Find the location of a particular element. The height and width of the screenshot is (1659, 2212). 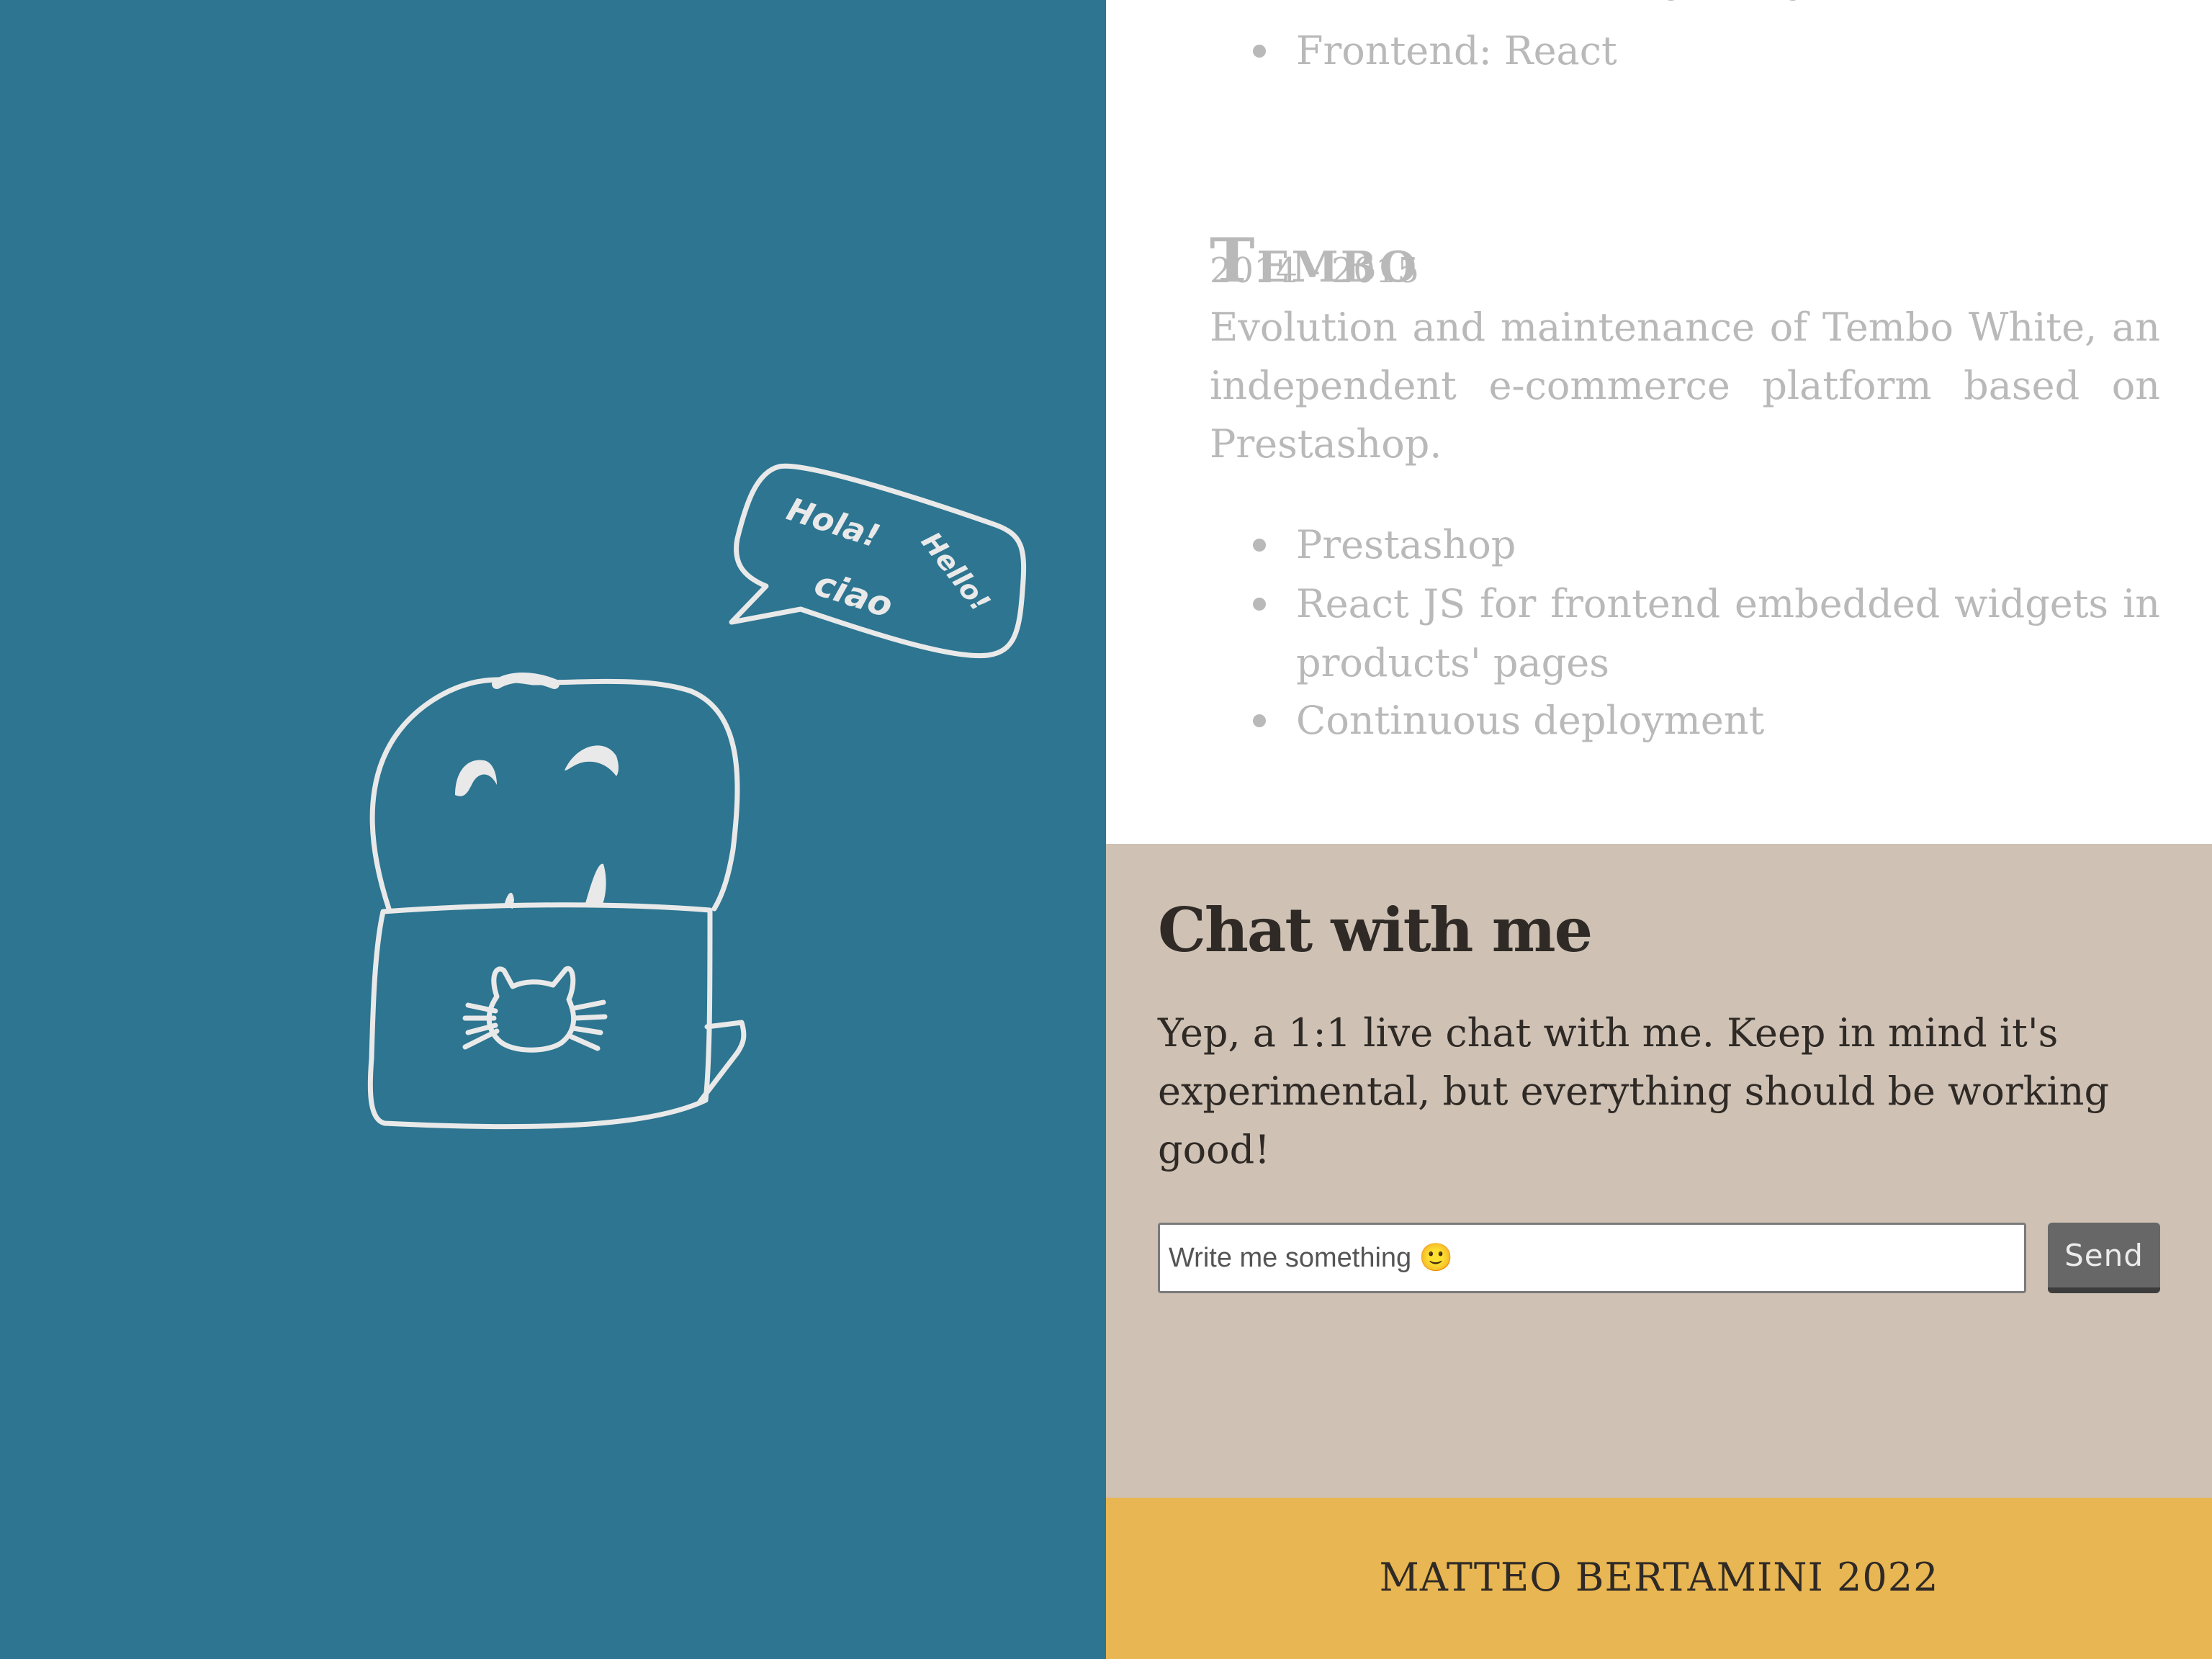

monster-tooth-right is located at coordinates (595, 884).